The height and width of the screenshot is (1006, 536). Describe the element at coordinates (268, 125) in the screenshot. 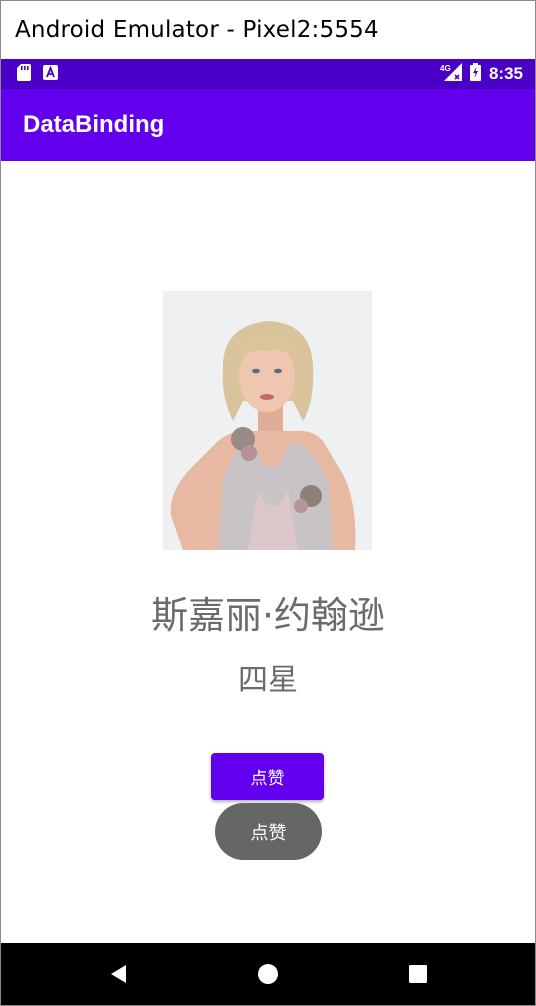

I see `app-bar: DataBinding` at that location.